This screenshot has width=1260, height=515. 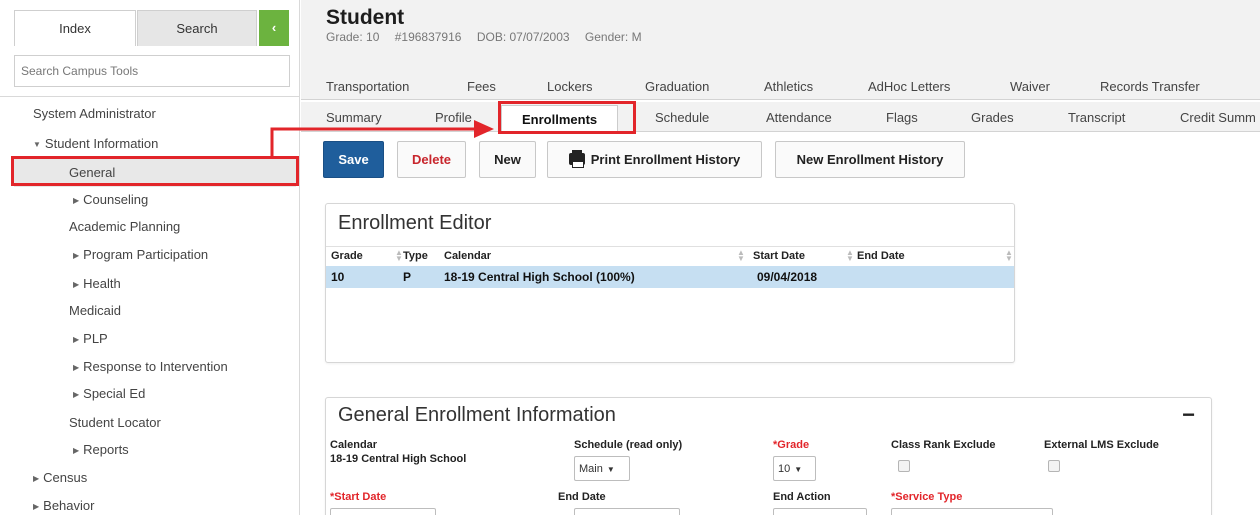 I want to click on tab-index: Index, so click(x=75, y=28).